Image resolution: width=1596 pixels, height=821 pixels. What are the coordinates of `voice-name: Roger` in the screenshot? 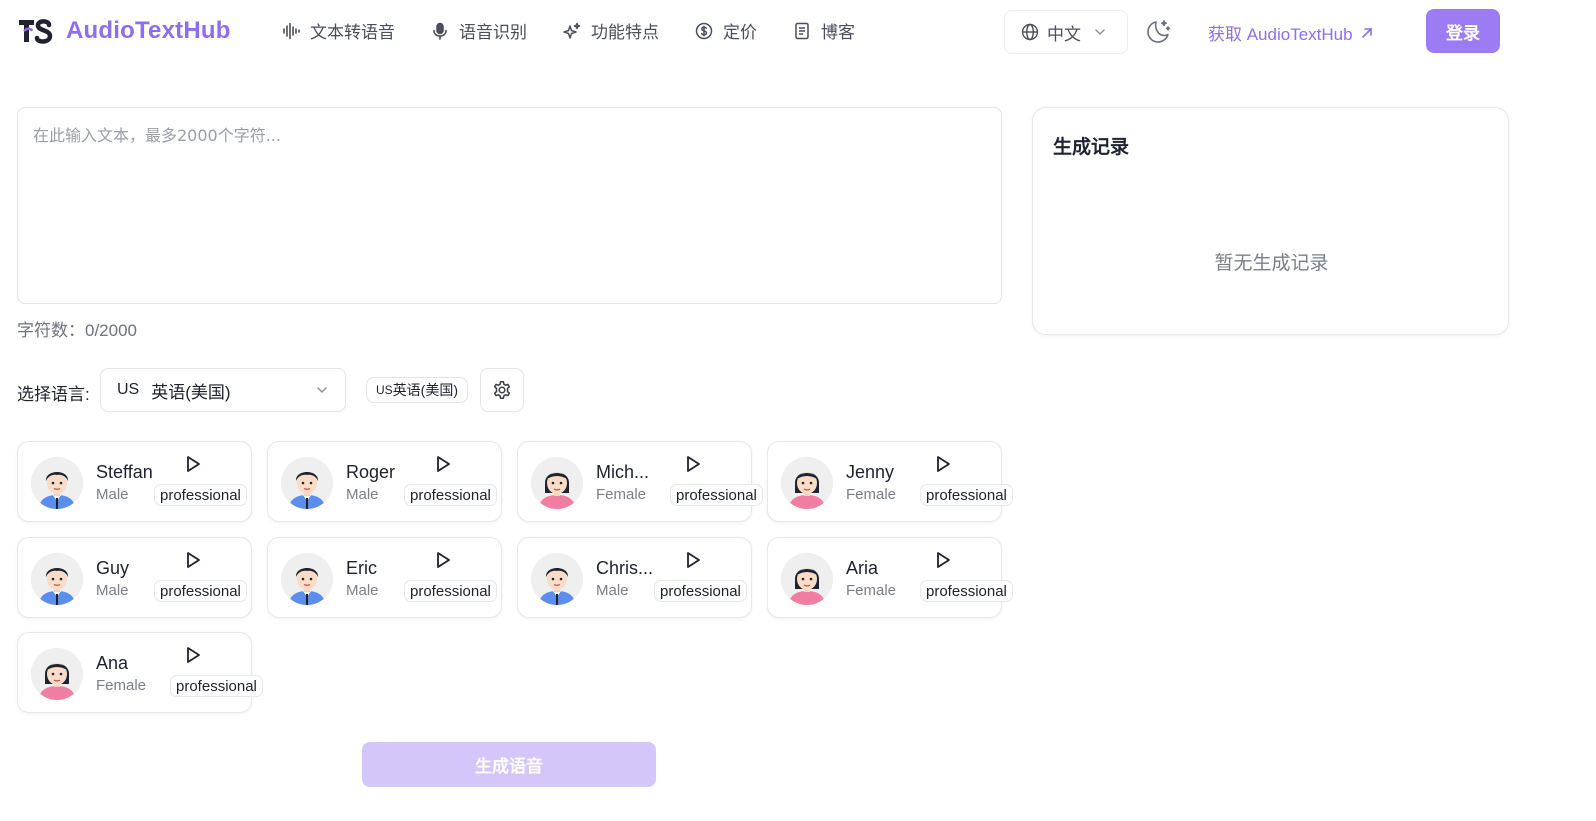 It's located at (371, 472).